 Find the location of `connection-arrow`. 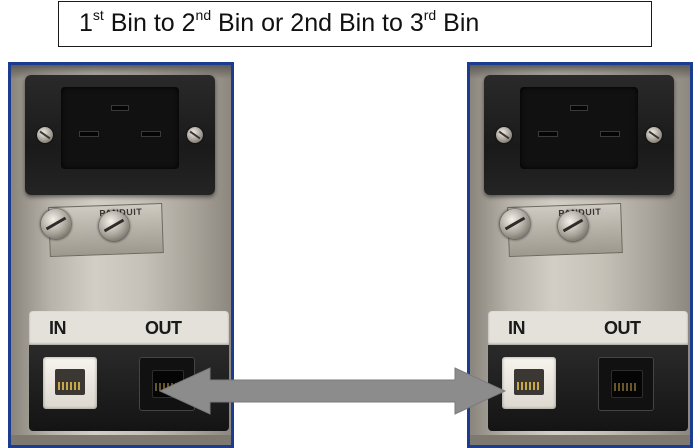

connection-arrow is located at coordinates (332, 391).